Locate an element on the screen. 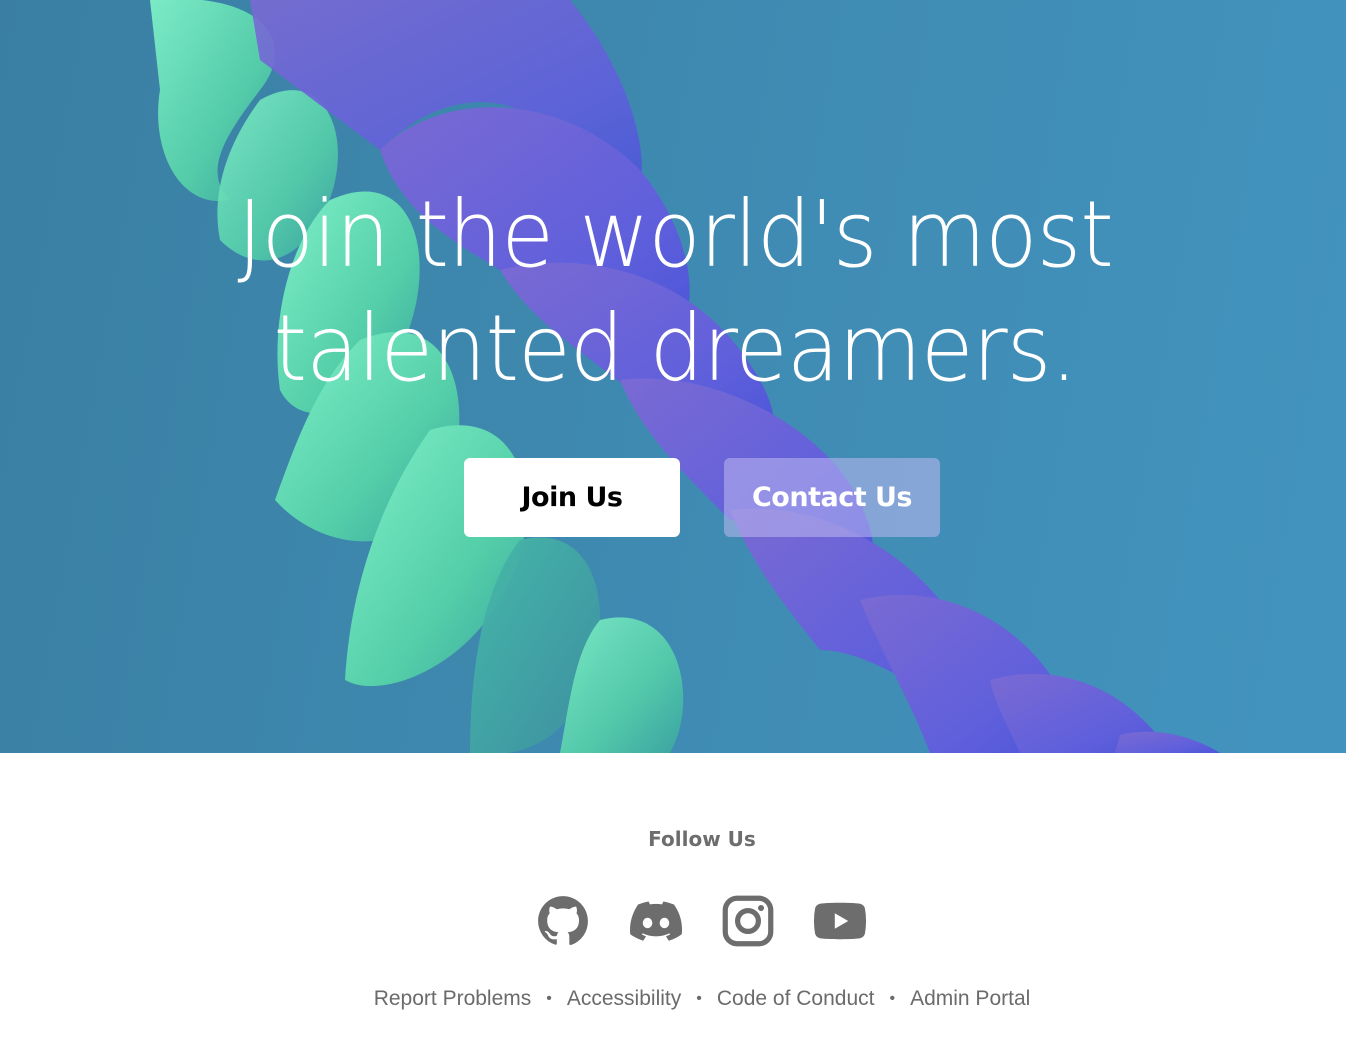 The height and width of the screenshot is (1048, 1346). github-link is located at coordinates (563, 921).